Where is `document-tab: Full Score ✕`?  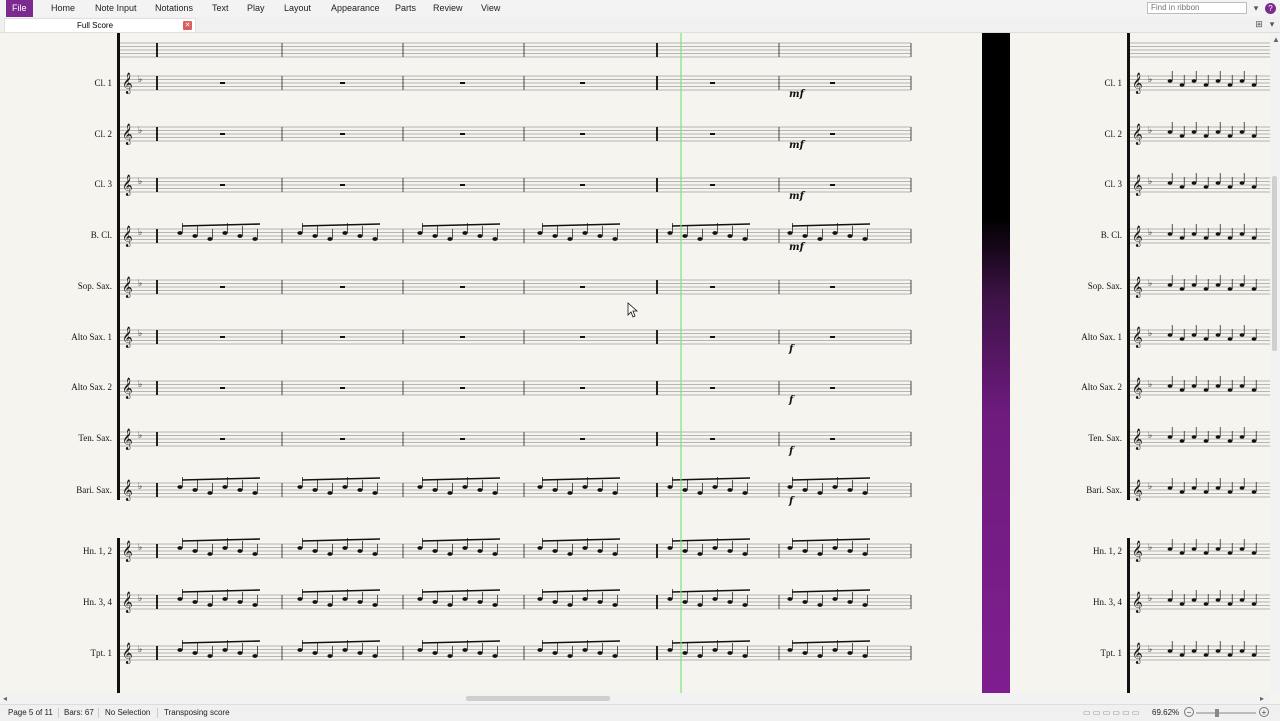 document-tab: Full Score ✕ is located at coordinates (100, 25).